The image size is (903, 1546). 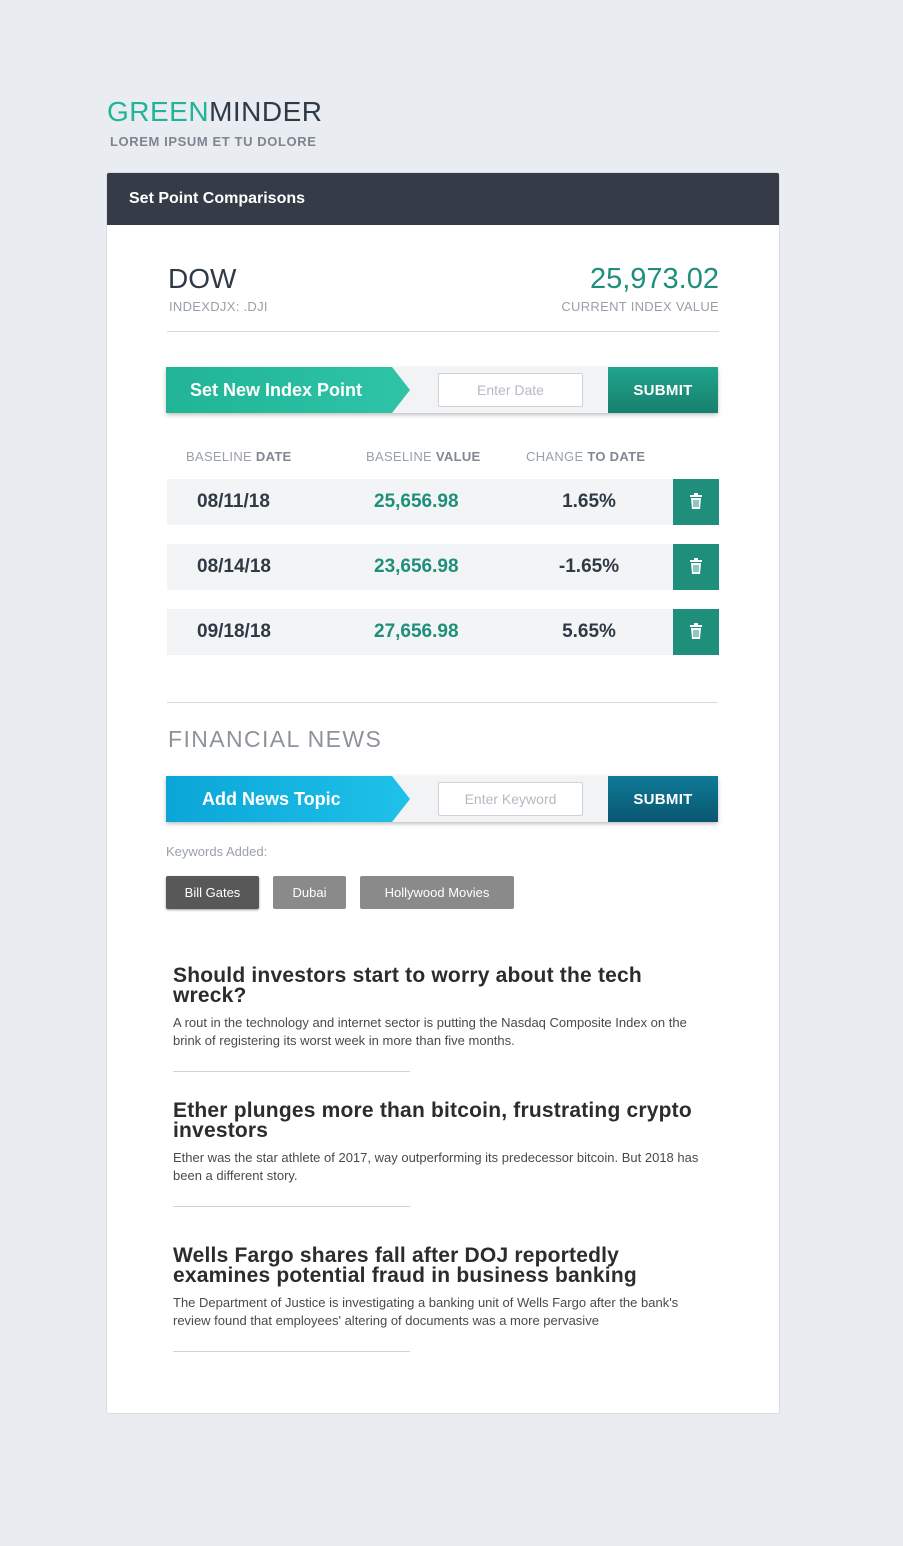 What do you see at coordinates (640, 306) in the screenshot?
I see `index-value-label: CURRENT INDEX VALUE` at bounding box center [640, 306].